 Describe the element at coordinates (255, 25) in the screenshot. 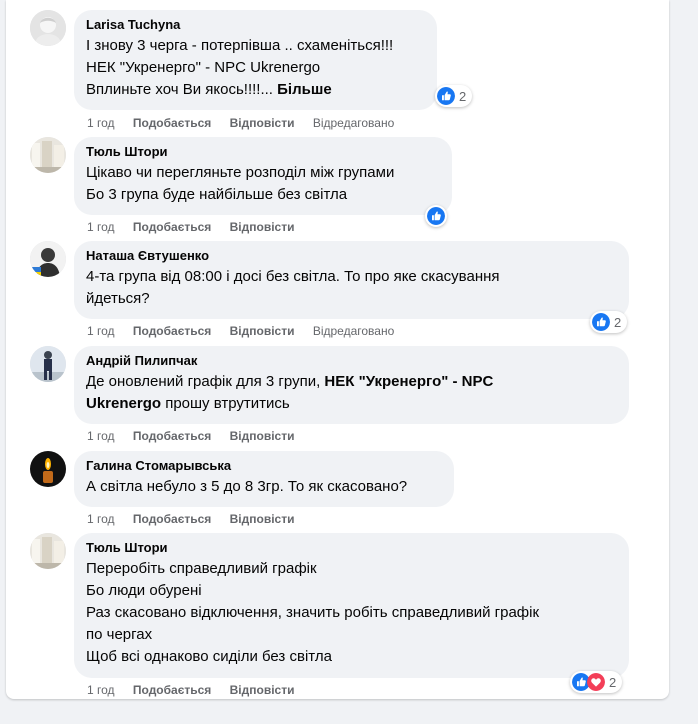

I see `comment-author: Larisa Tuchyna` at that location.